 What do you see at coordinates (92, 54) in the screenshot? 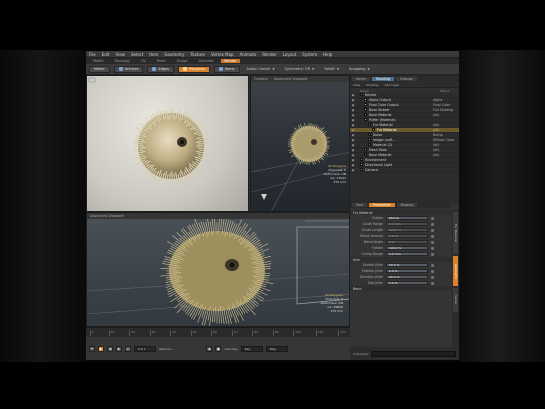
I see `menu-file: File` at bounding box center [92, 54].